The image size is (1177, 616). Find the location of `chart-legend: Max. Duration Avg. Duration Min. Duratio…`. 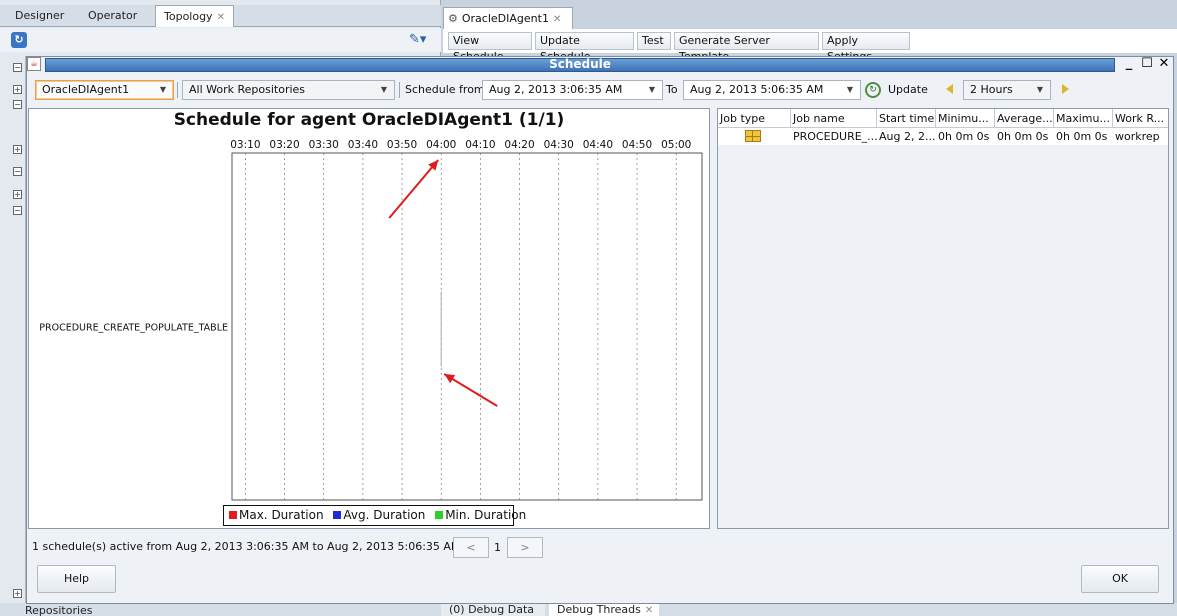

chart-legend: Max. Duration Avg. Duration Min. Duratio… is located at coordinates (374, 515).